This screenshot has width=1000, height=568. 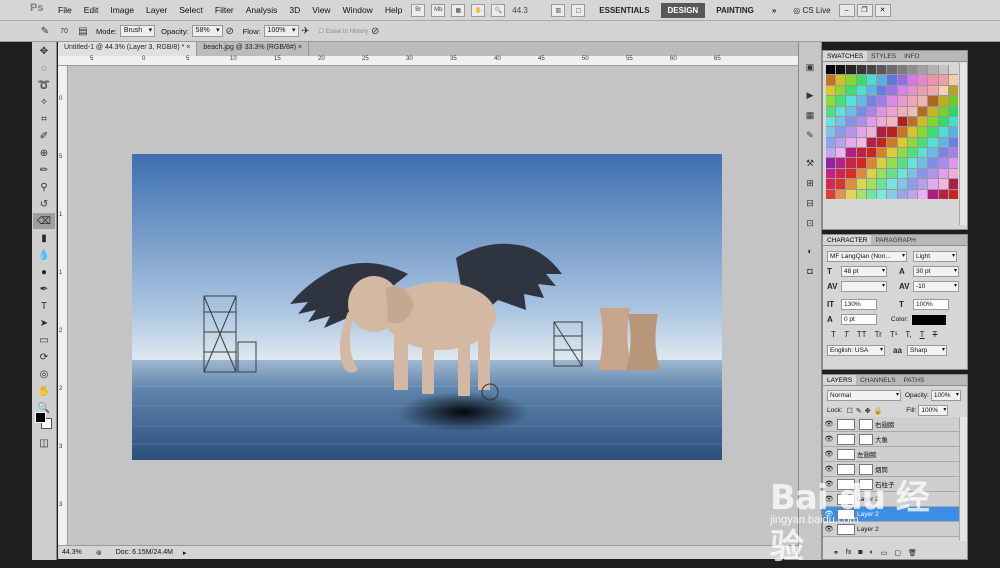 I want to click on opacity-field: 58%, so click(x=207, y=31).